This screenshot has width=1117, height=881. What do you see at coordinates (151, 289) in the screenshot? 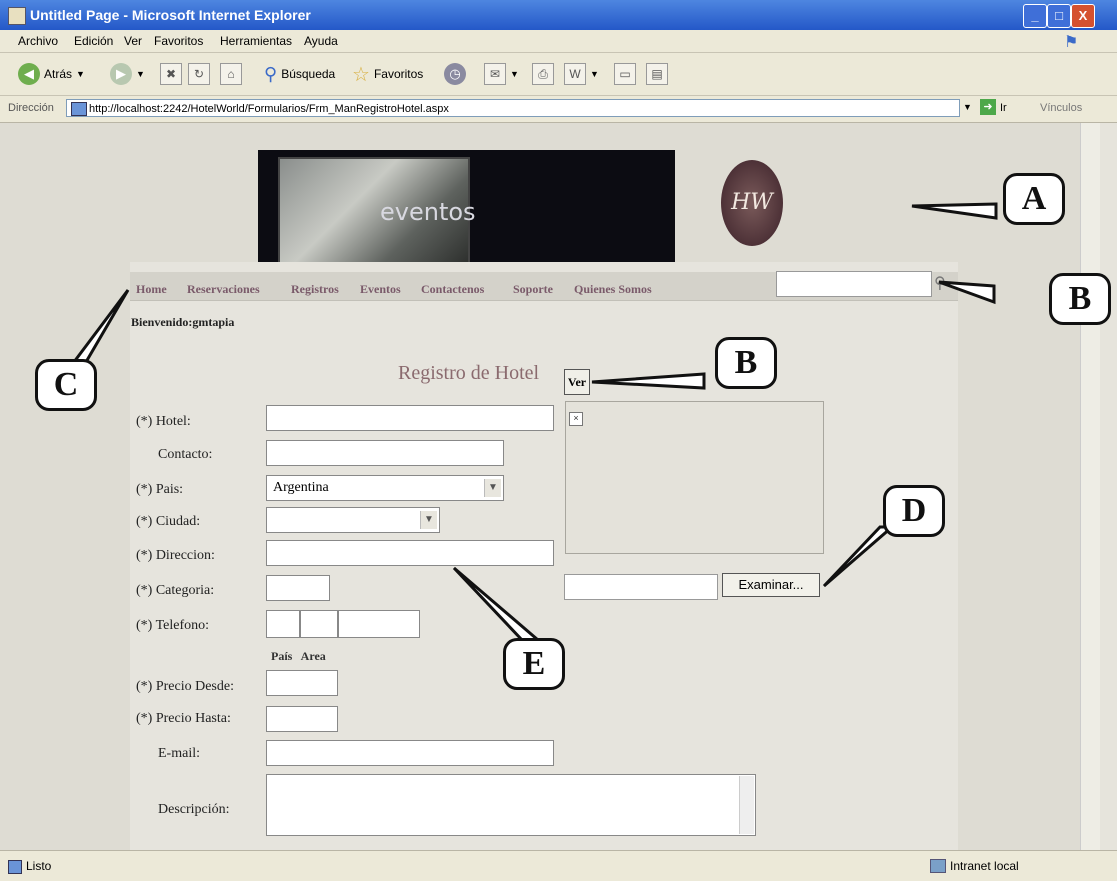
I see `nav-home: Home` at bounding box center [151, 289].